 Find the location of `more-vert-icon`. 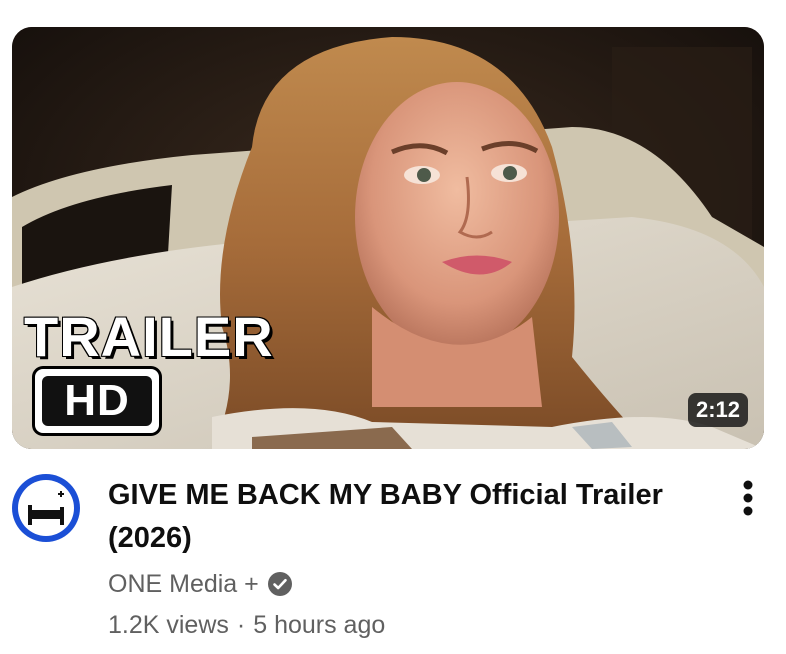

more-vert-icon is located at coordinates (748, 500).